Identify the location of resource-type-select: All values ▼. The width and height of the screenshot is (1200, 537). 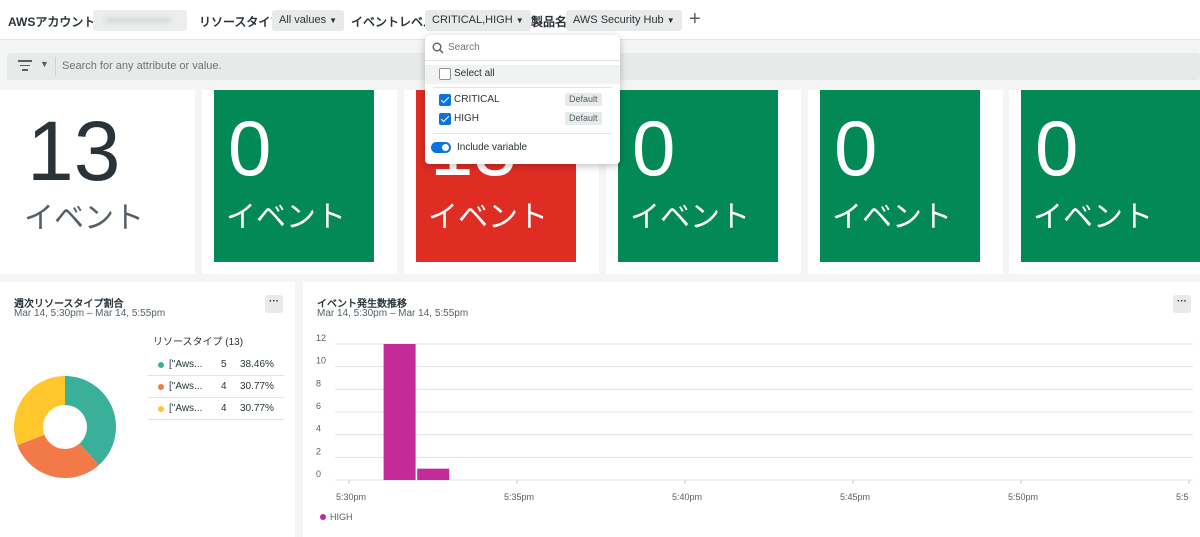
(308, 20).